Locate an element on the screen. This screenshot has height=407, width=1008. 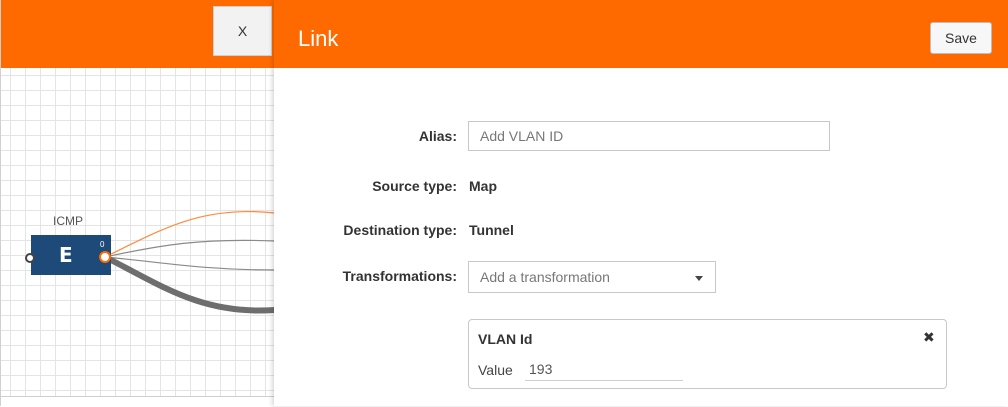
panel-header: Link Save is located at coordinates (641, 34).